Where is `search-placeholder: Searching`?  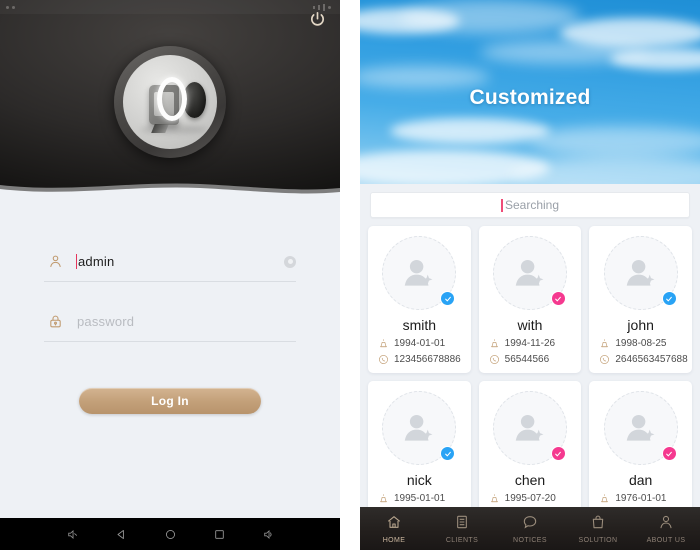 search-placeholder: Searching is located at coordinates (532, 205).